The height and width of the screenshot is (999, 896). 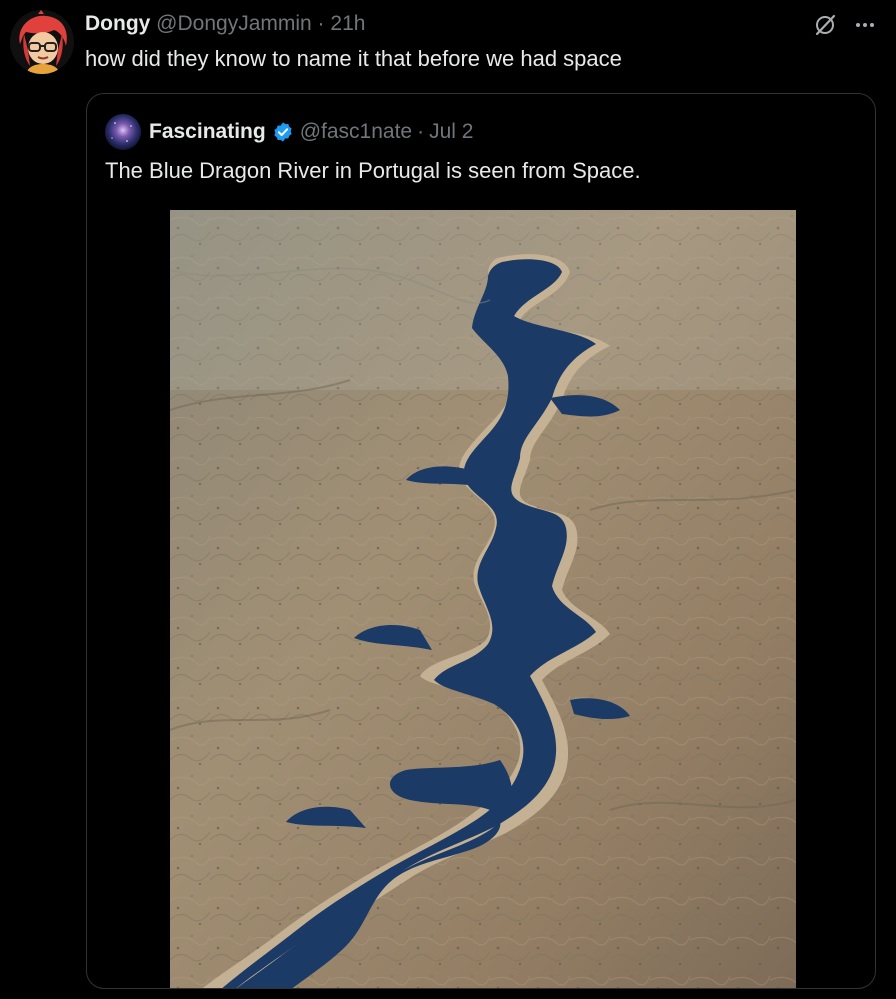 I want to click on more-horizontal-icon, so click(x=865, y=25).